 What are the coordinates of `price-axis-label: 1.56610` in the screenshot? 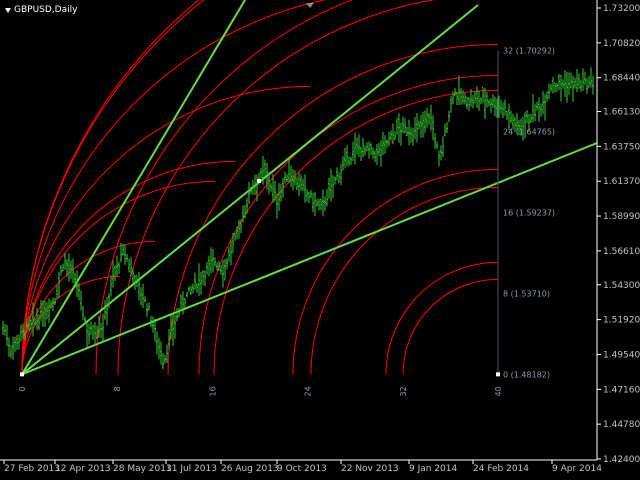 It's located at (621, 252).